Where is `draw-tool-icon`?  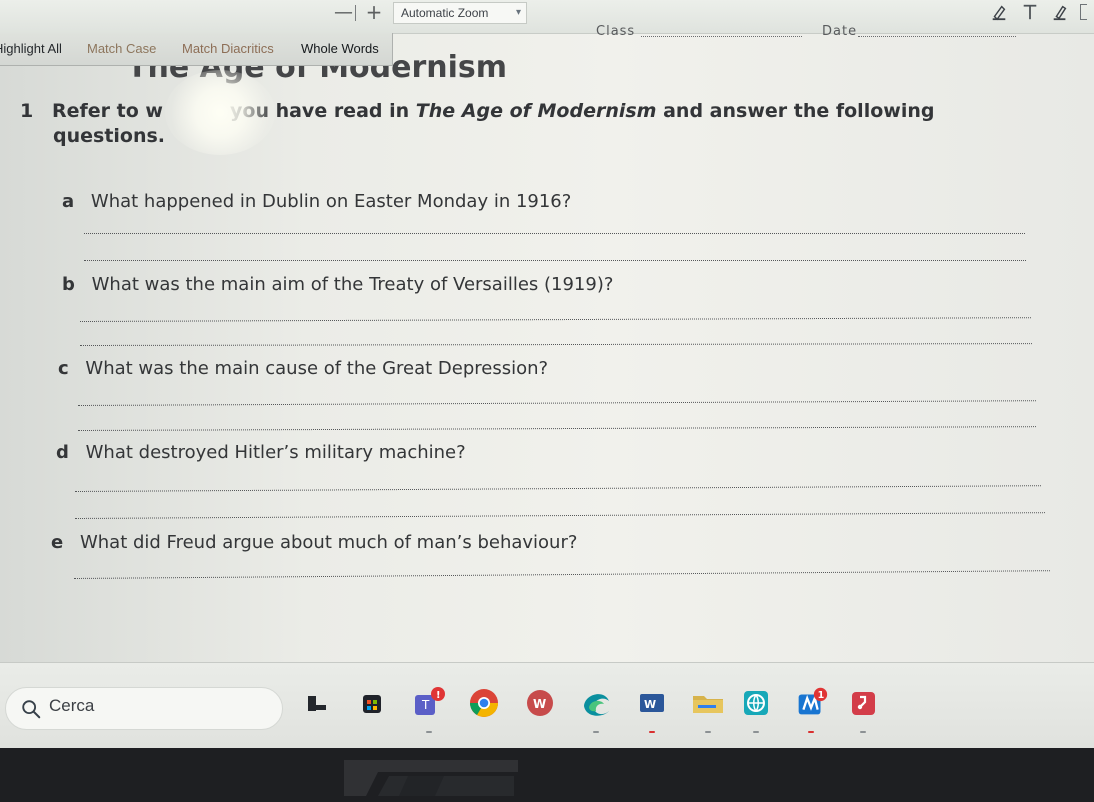 draw-tool-icon is located at coordinates (1060, 12).